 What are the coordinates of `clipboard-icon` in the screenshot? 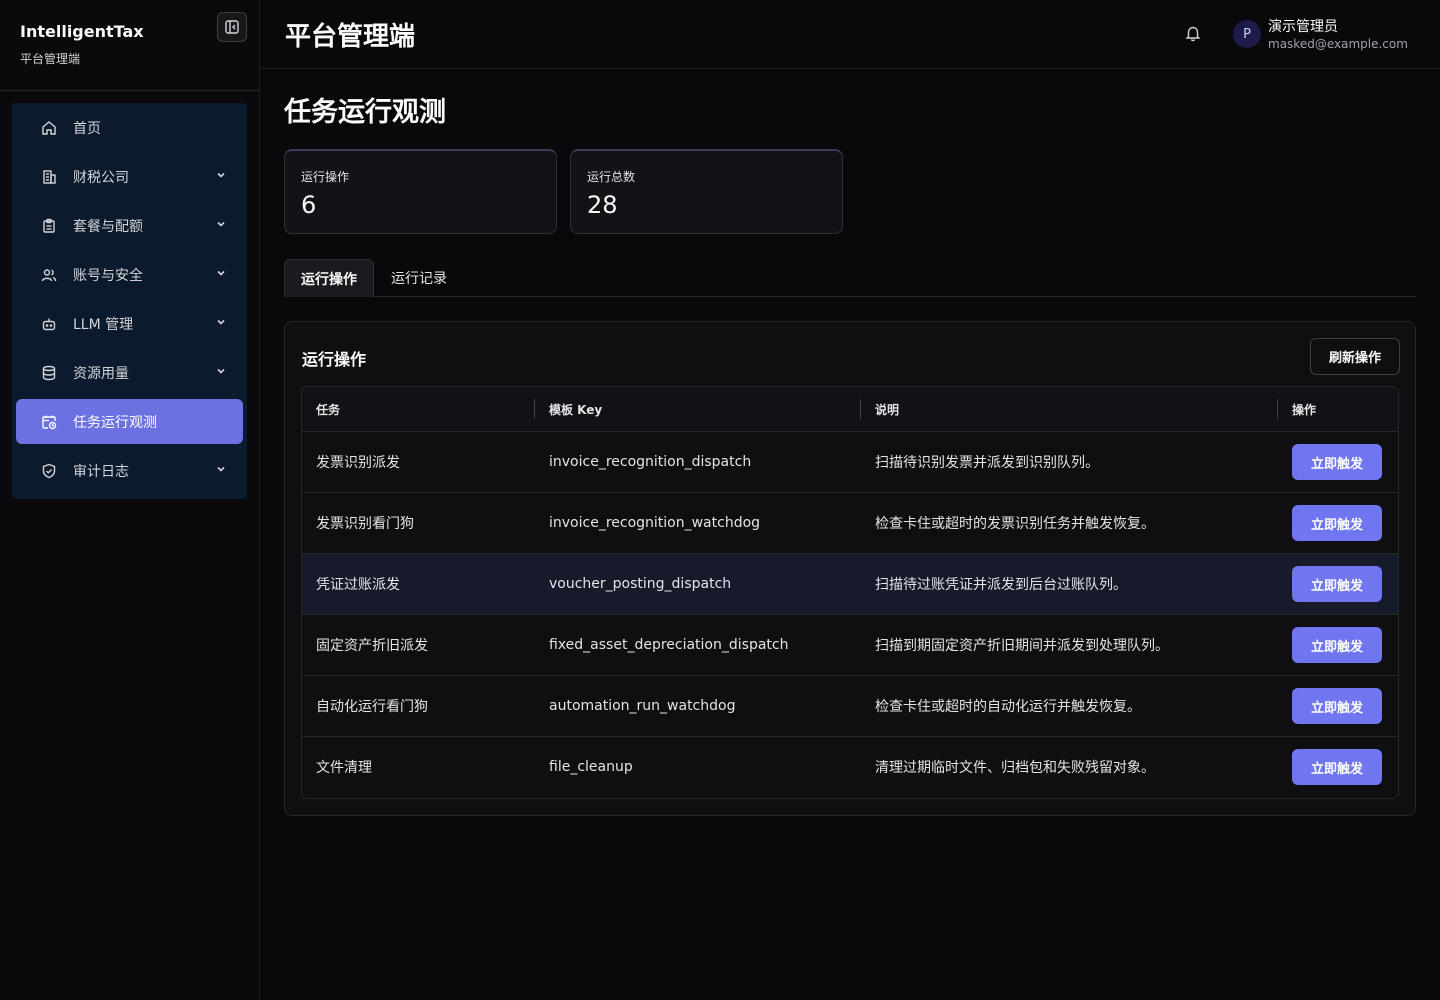 It's located at (49, 226).